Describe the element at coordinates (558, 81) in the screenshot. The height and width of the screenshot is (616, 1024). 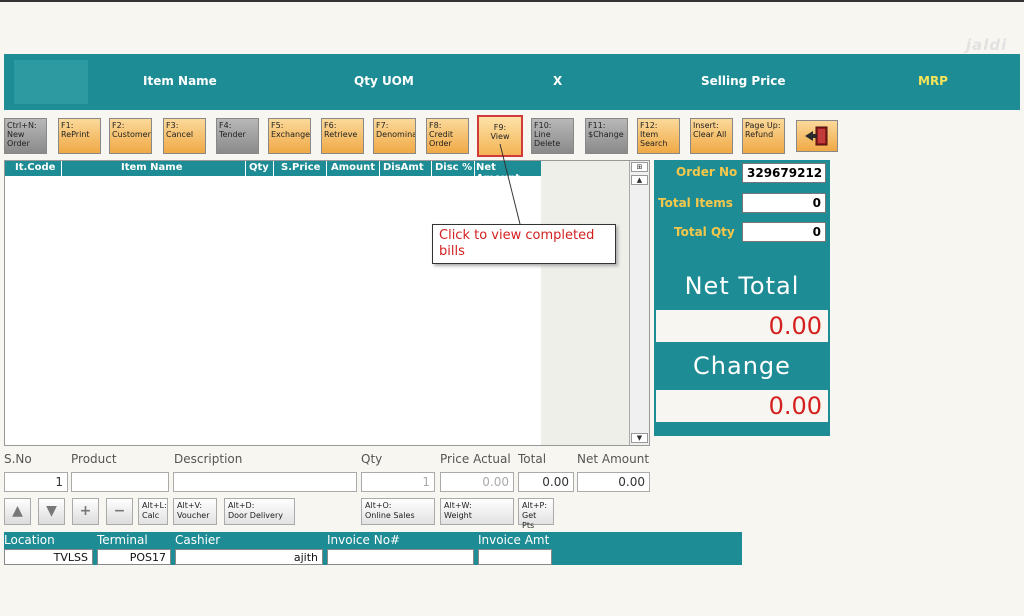
I see `header-x: X` at that location.